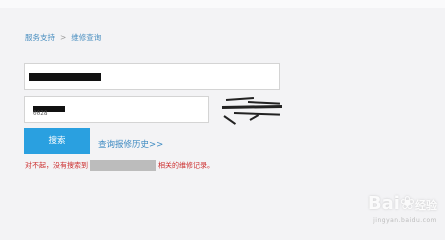 This screenshot has height=240, width=445. What do you see at coordinates (123, 165) in the screenshot?
I see `error-redaction` at bounding box center [123, 165].